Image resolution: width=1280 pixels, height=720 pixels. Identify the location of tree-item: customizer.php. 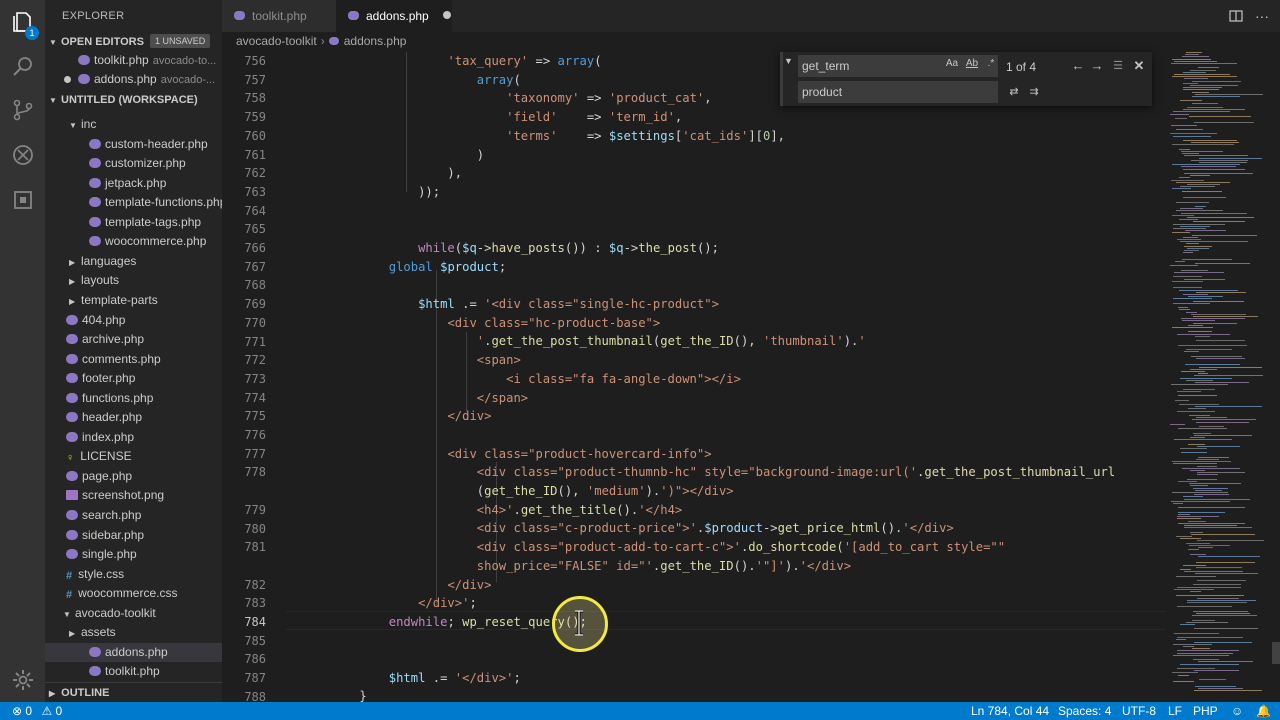
(133, 164).